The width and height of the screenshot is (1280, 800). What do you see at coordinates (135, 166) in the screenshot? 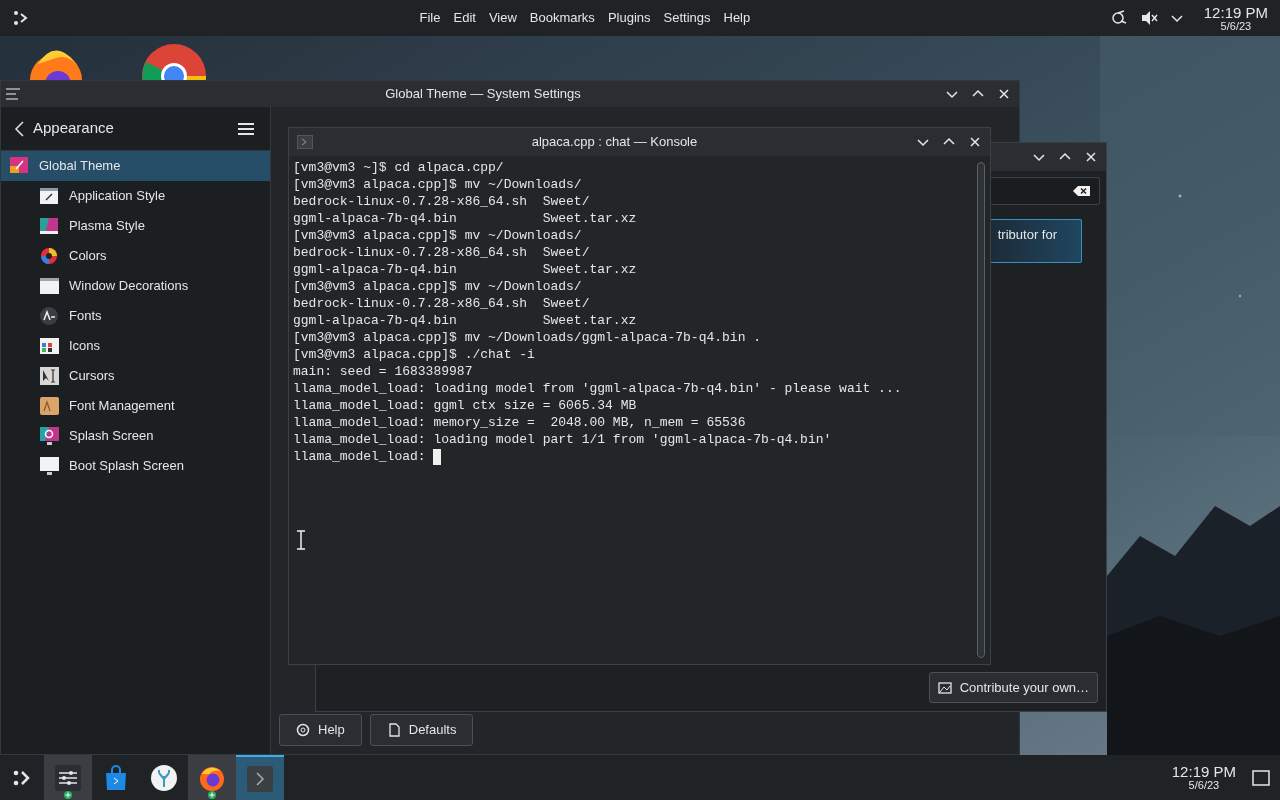
I see `sidebar-item: Global Theme` at bounding box center [135, 166].